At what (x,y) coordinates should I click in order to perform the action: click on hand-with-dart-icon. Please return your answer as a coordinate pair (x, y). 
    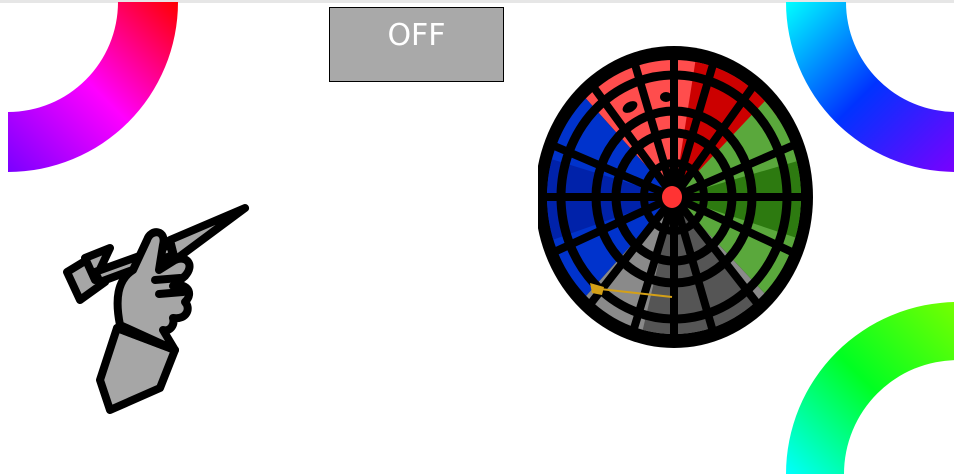
    Looking at the image, I should click on (156, 309).